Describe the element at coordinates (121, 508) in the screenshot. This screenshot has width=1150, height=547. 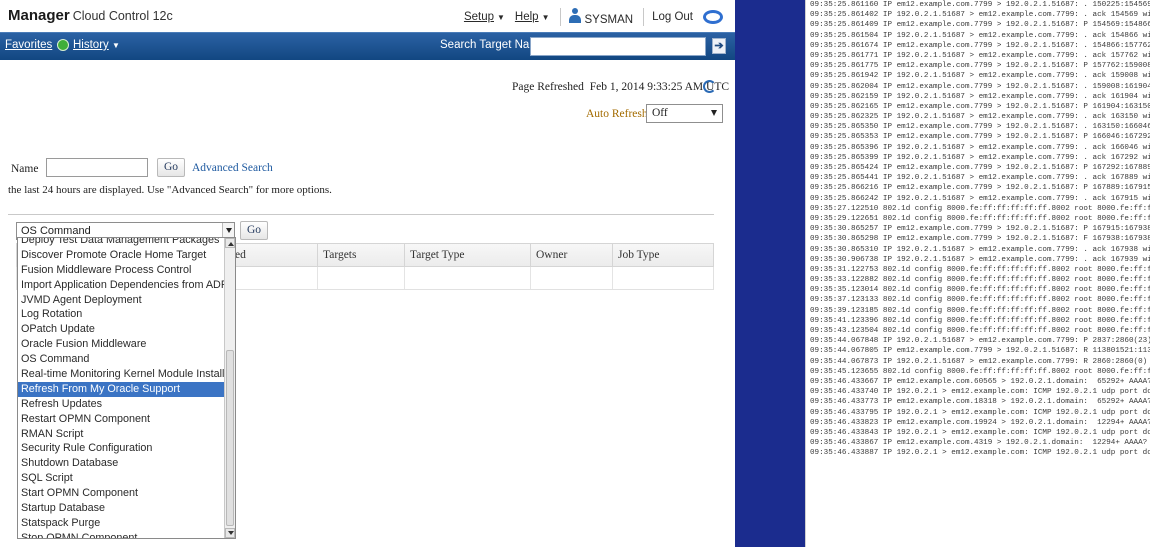
I see `dropdown-option: Startup Database` at that location.